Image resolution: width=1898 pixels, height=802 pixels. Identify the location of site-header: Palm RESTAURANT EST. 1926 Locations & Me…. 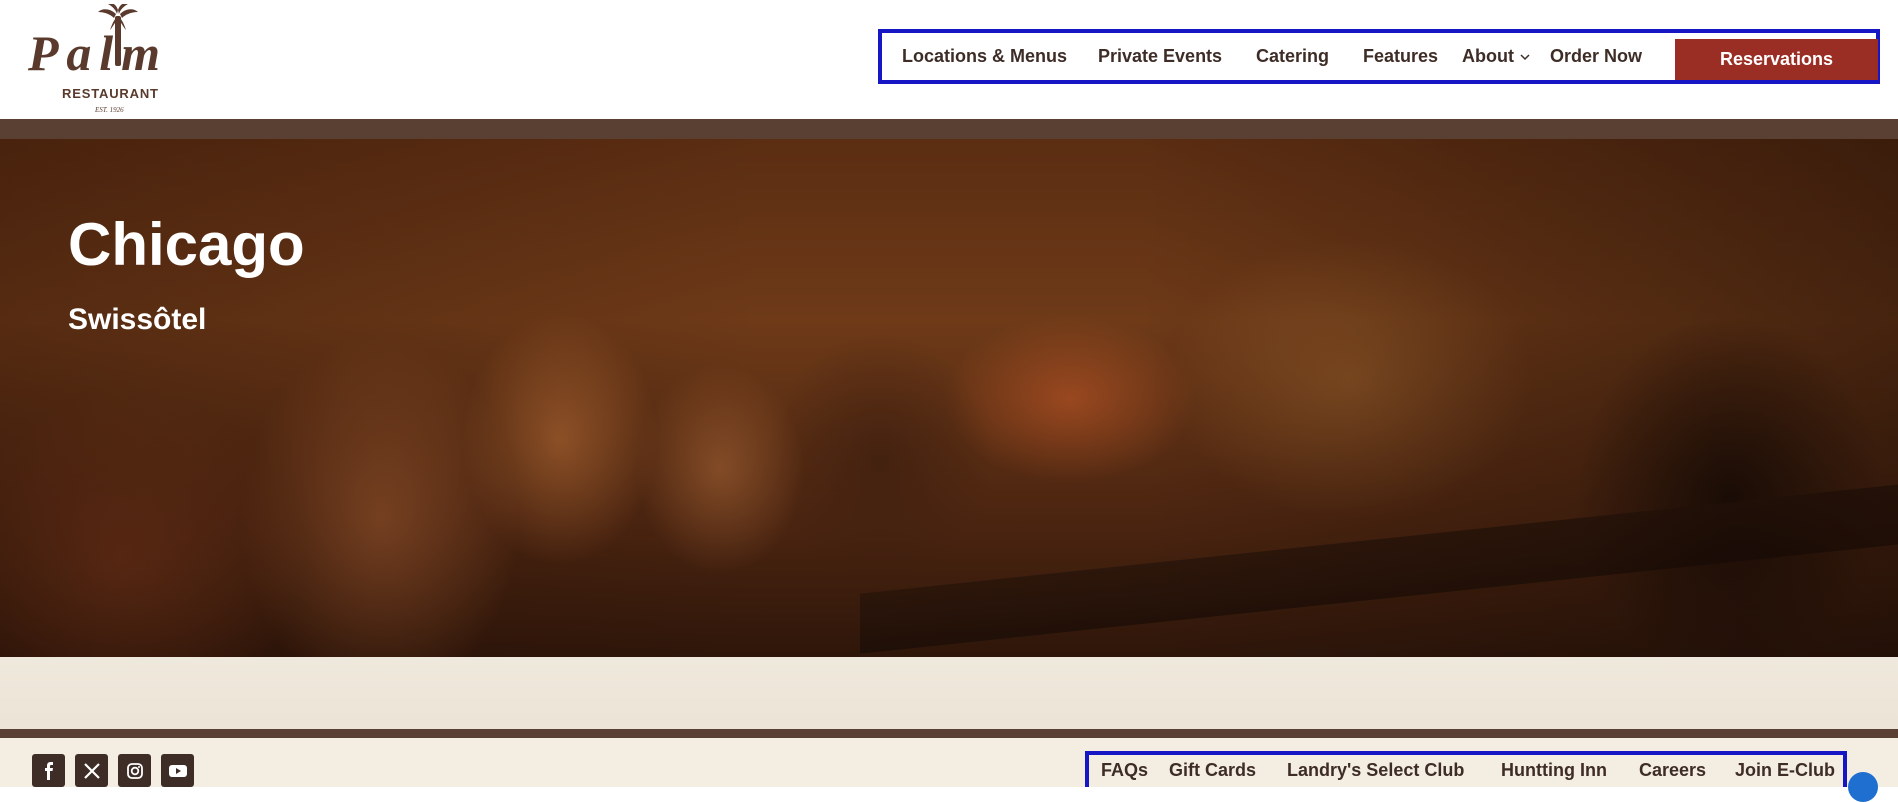
(949, 59).